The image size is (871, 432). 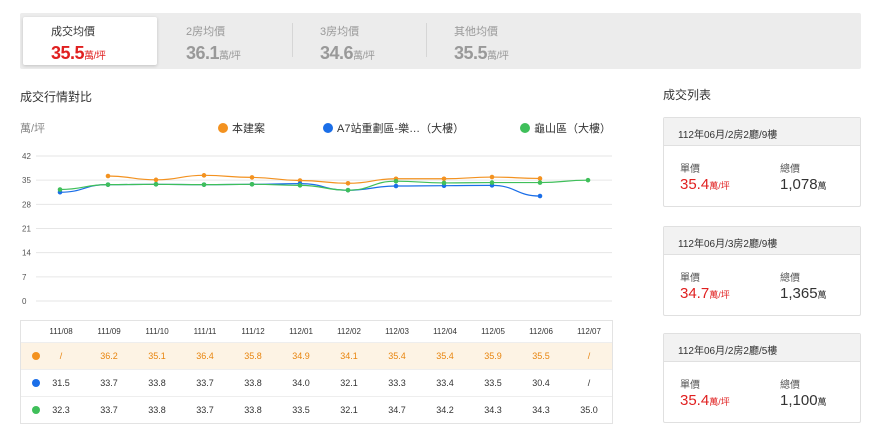 What do you see at coordinates (803, 400) in the screenshot?
I see `total-price-value: 1,100萬` at bounding box center [803, 400].